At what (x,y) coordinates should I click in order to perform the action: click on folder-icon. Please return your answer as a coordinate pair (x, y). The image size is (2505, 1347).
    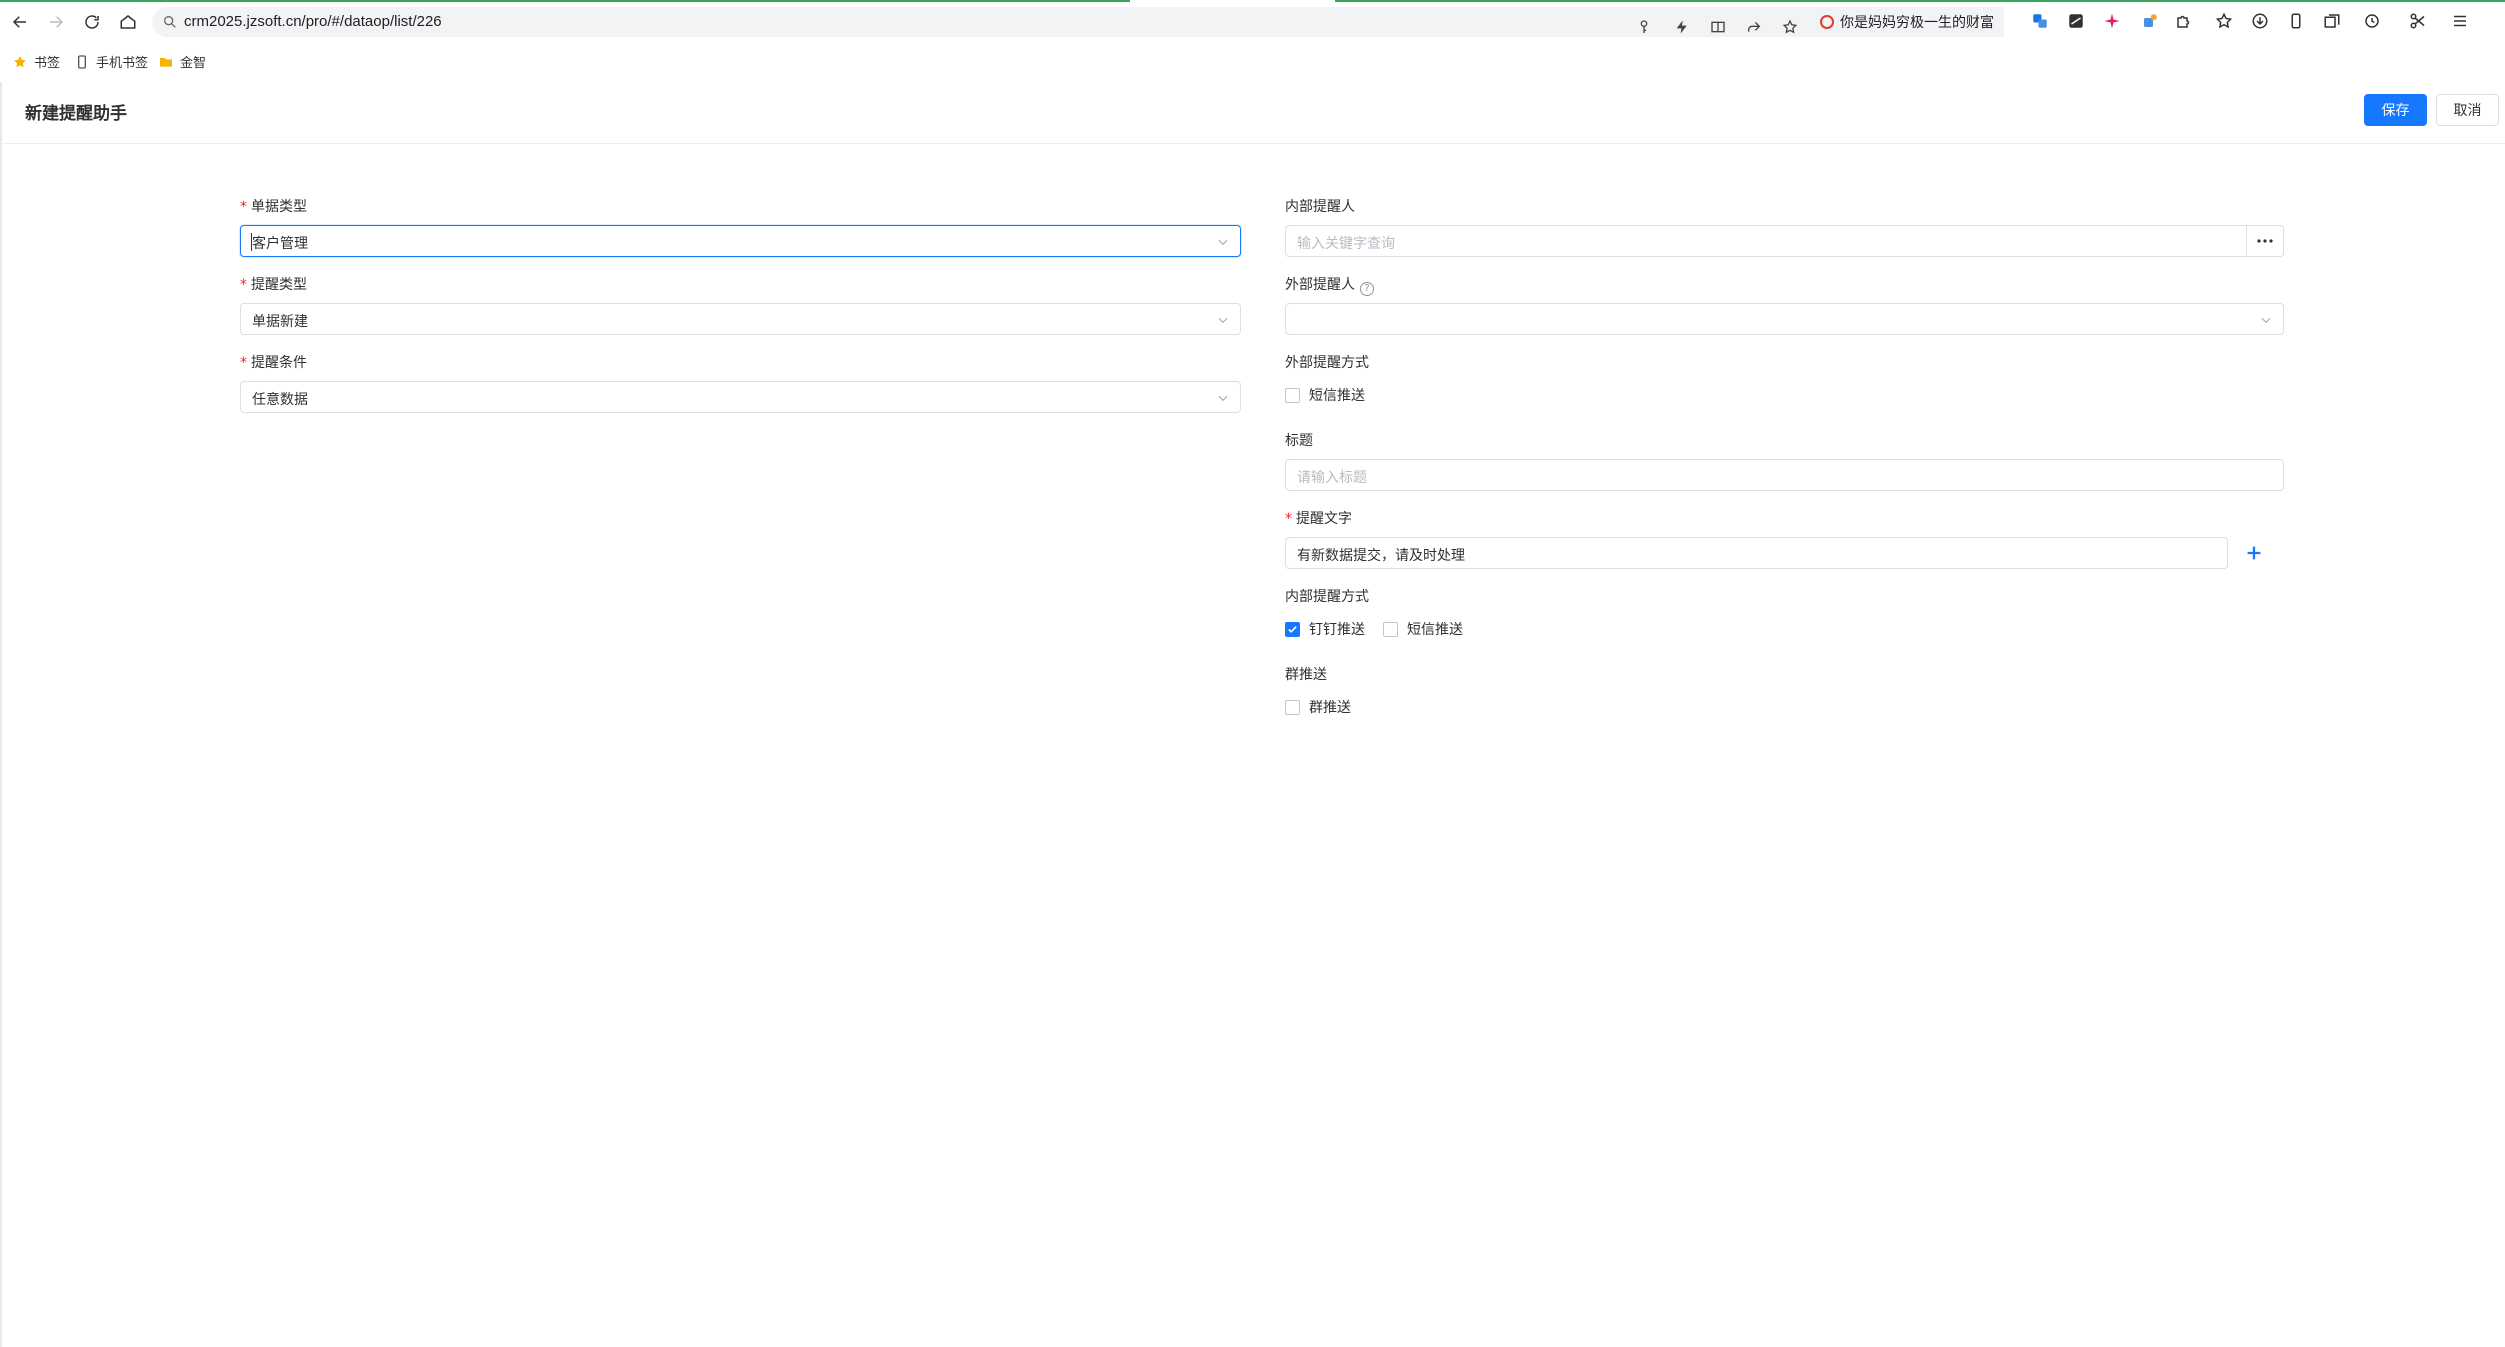
    Looking at the image, I should click on (166, 62).